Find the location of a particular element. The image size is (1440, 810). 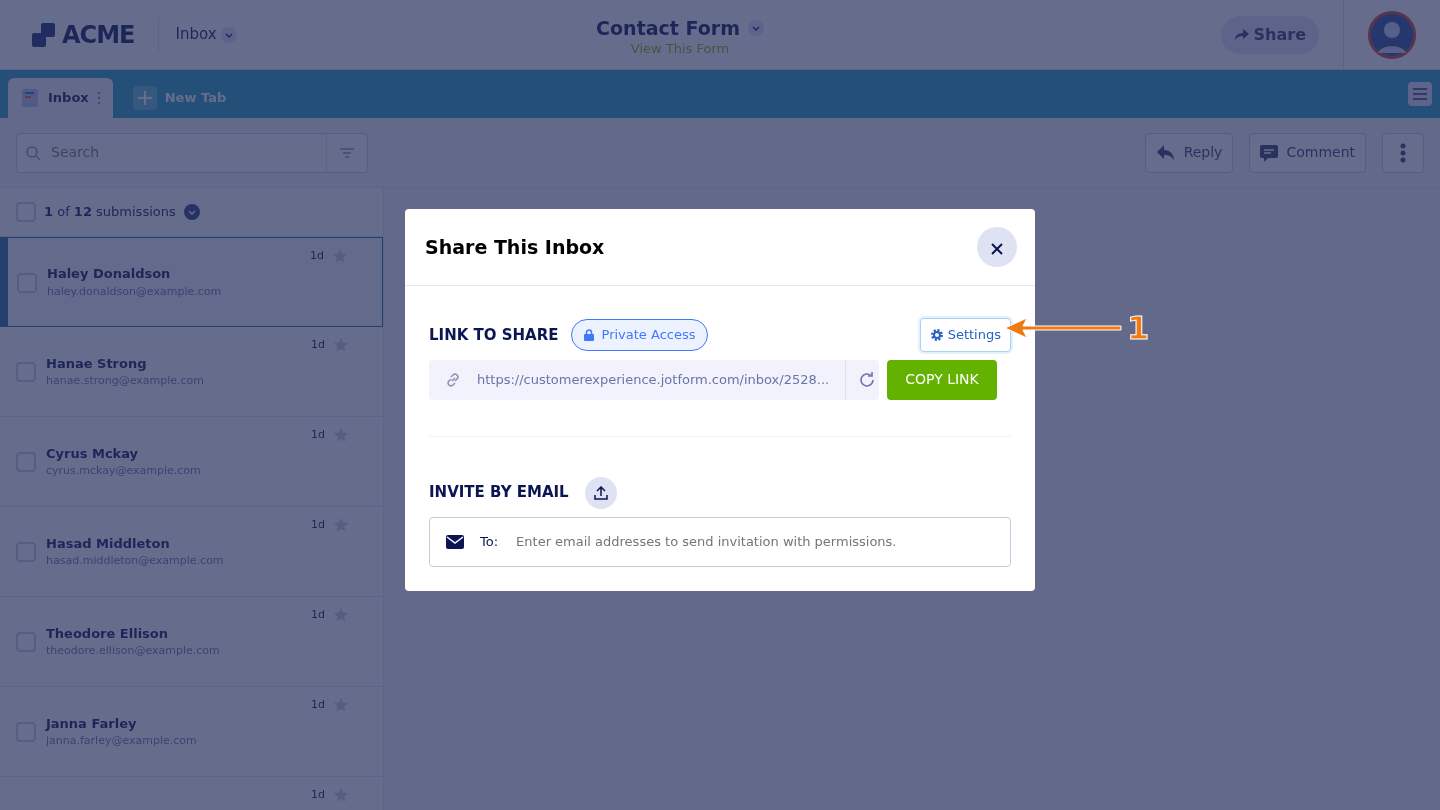

section-heading: LINK TO SHARE is located at coordinates (494, 335).